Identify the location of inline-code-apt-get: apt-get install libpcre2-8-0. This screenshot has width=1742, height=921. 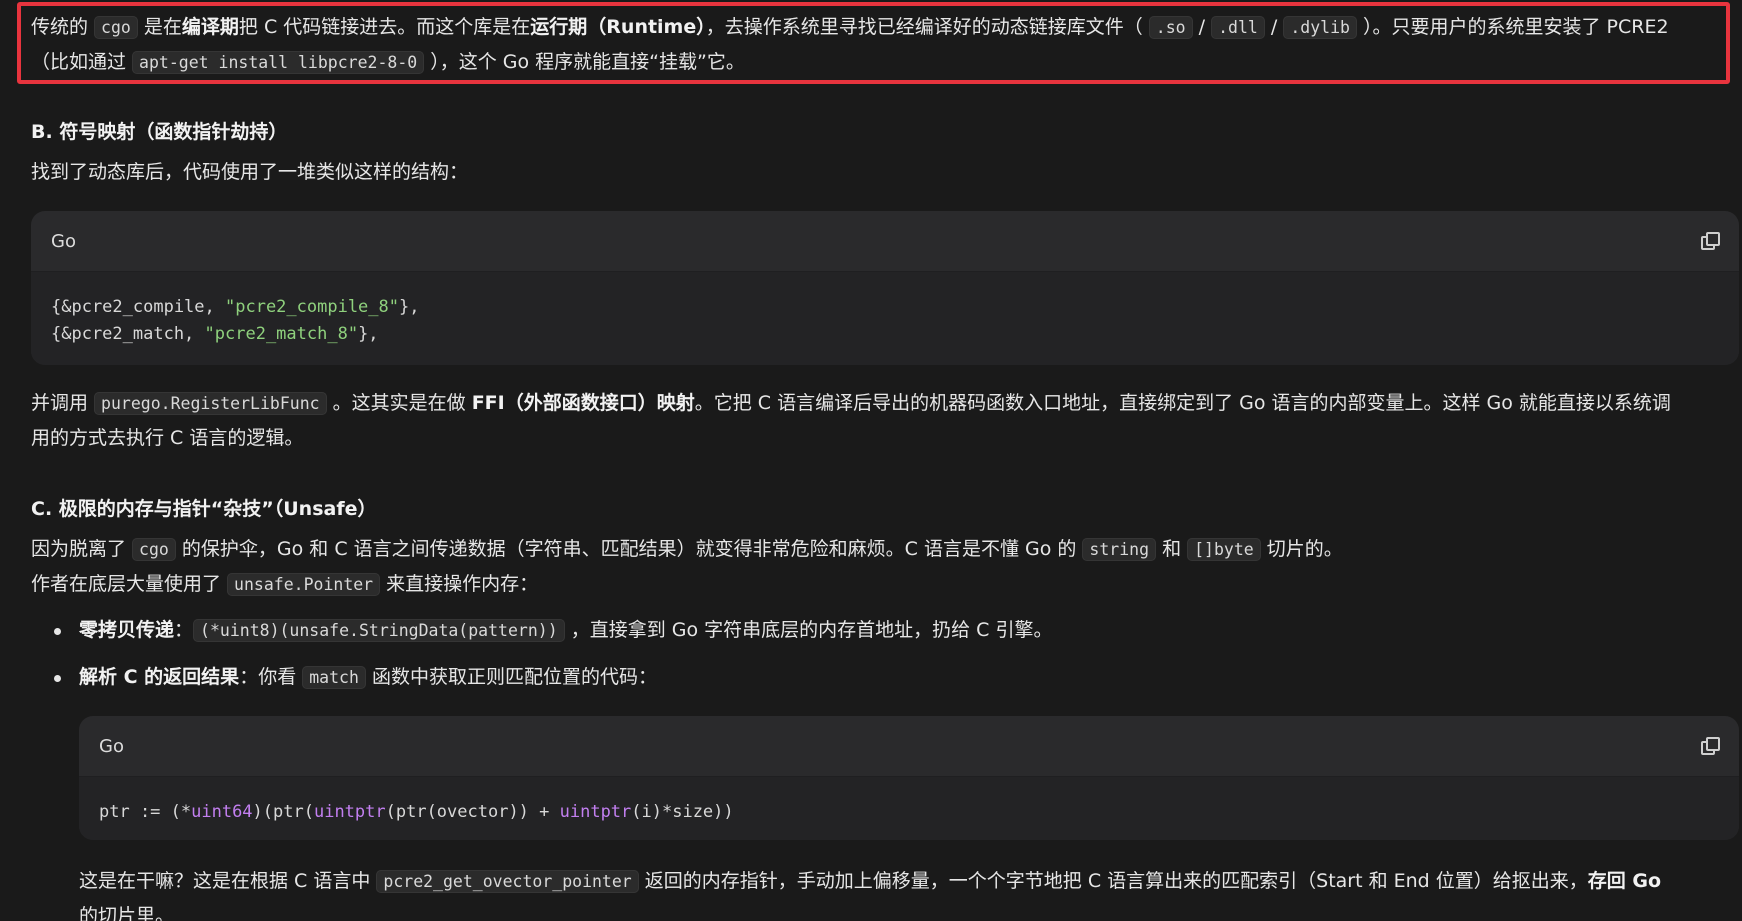
(278, 62).